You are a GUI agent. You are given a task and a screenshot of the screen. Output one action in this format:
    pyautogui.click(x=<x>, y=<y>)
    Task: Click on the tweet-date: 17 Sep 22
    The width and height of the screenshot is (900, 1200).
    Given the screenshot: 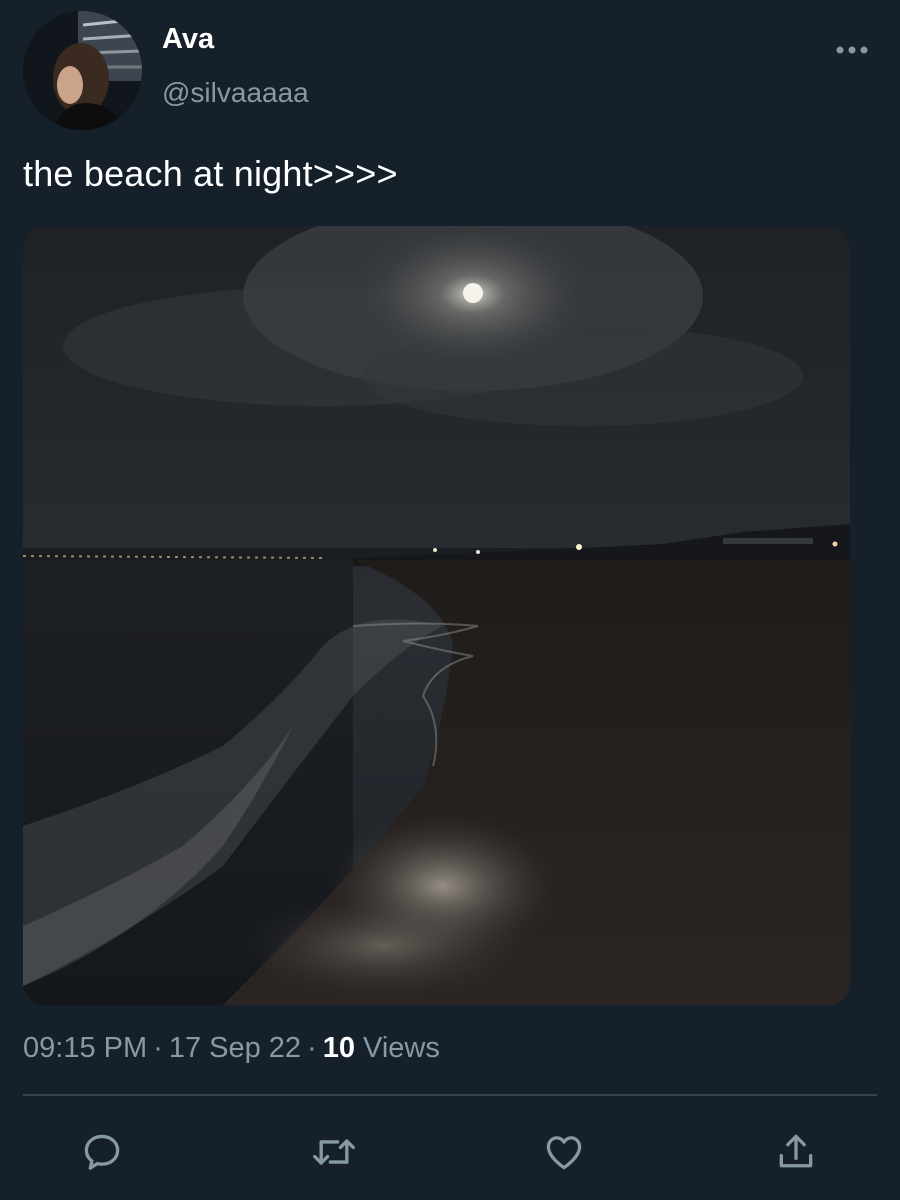 What is the action you would take?
    pyautogui.click(x=235, y=1048)
    